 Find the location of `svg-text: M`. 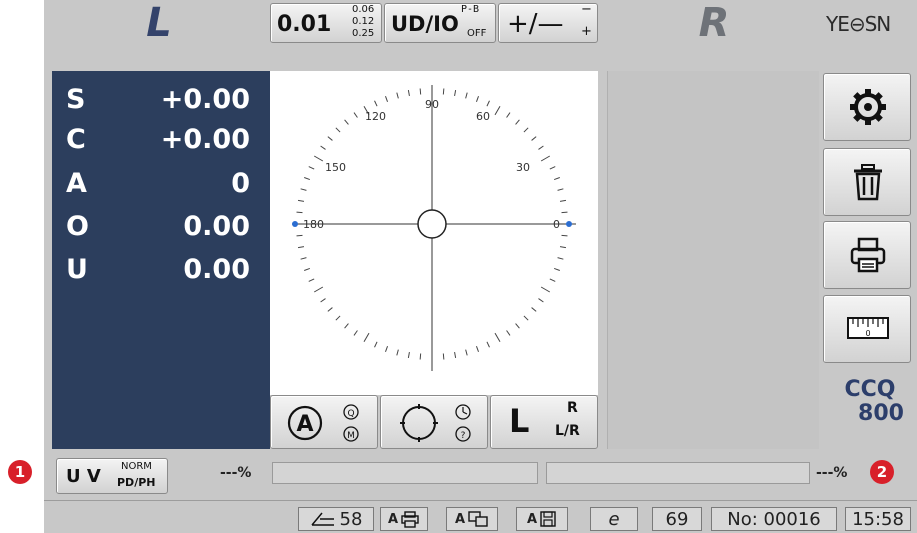

svg-text: M is located at coordinates (351, 436).